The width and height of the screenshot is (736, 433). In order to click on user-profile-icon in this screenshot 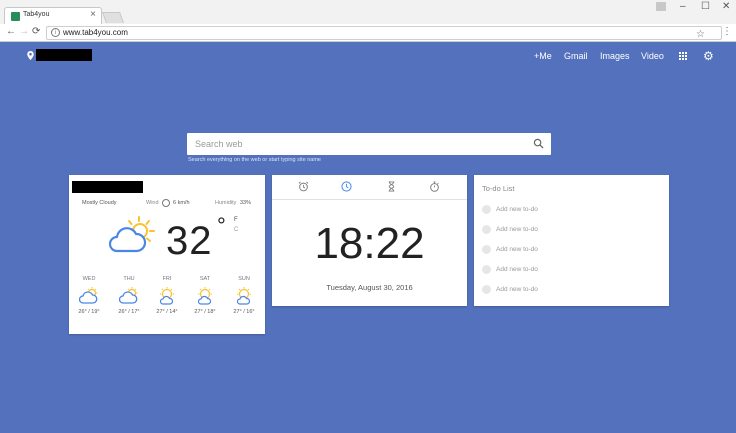, I will do `click(661, 6)`.